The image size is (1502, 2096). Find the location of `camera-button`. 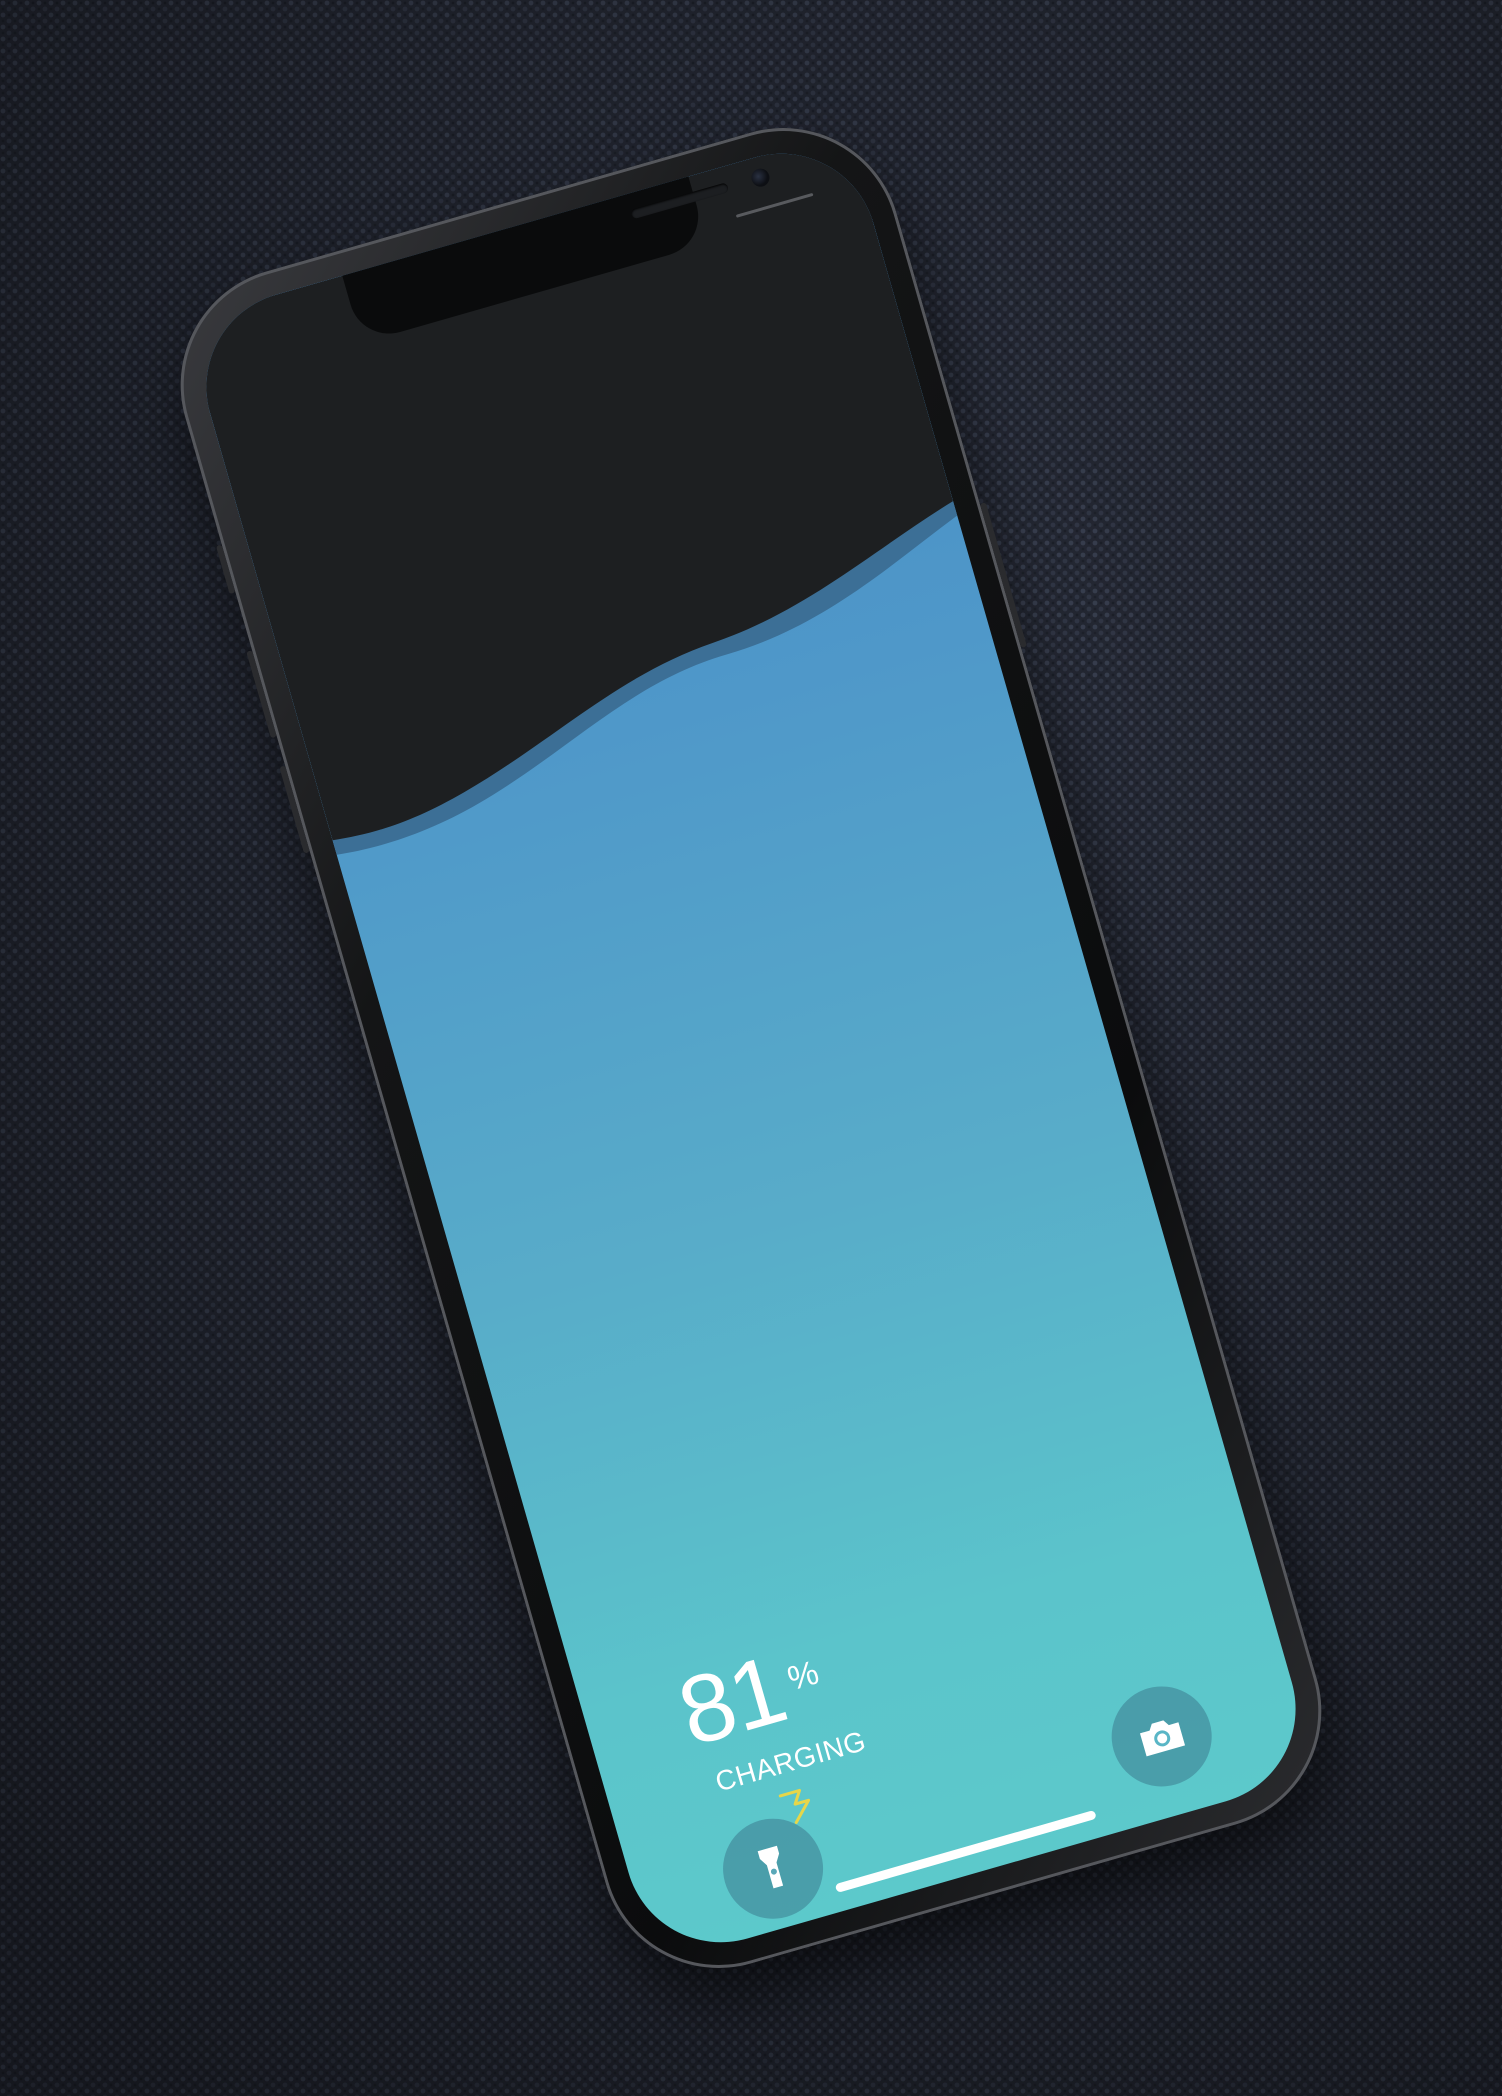

camera-button is located at coordinates (1161, 1736).